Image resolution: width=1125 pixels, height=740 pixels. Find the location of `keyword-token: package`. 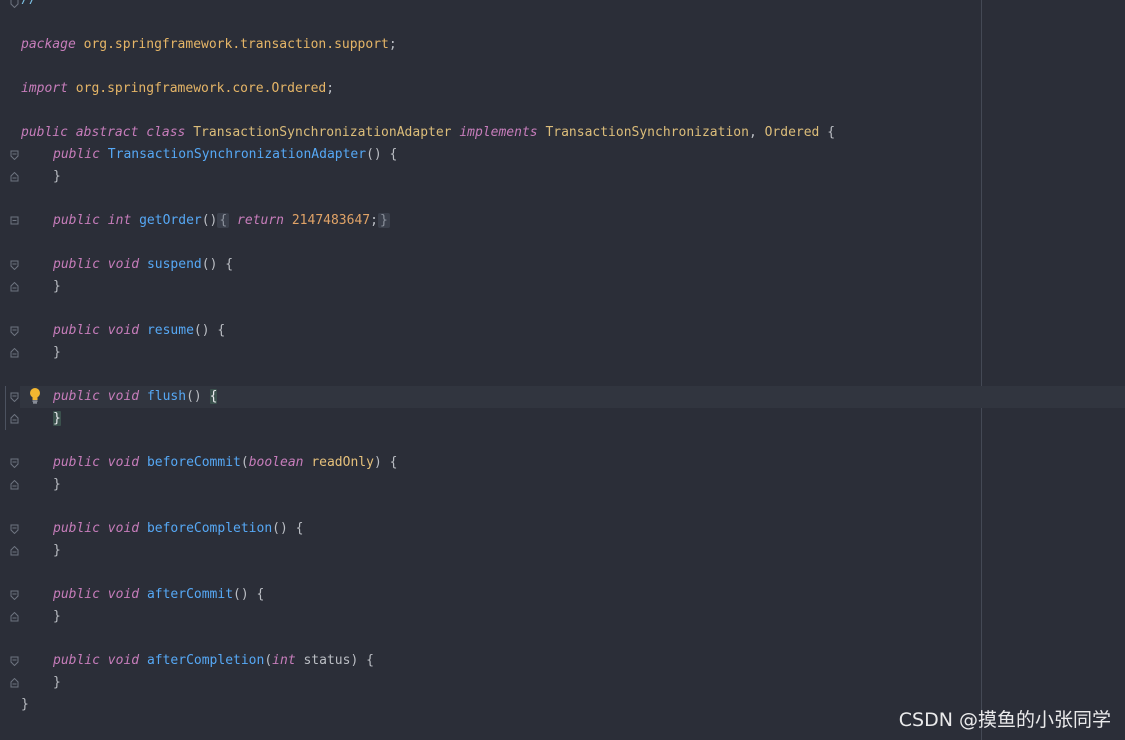

keyword-token: package is located at coordinates (48, 44).